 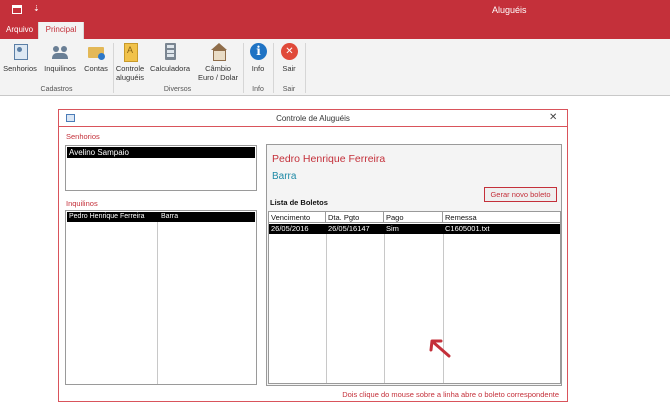 What do you see at coordinates (218, 77) in the screenshot?
I see `cambio-label-line2: Euro / Dolar` at bounding box center [218, 77].